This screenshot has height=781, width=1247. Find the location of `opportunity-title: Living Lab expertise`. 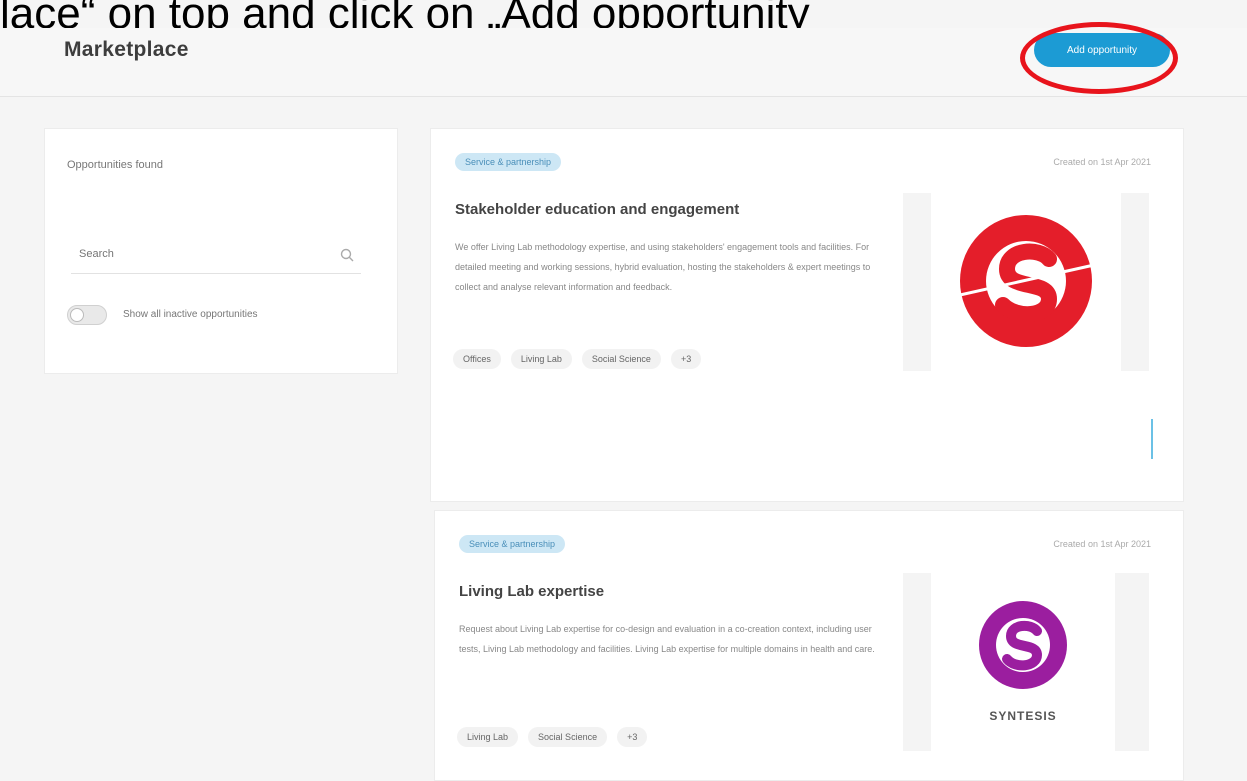

opportunity-title: Living Lab expertise is located at coordinates (531, 591).